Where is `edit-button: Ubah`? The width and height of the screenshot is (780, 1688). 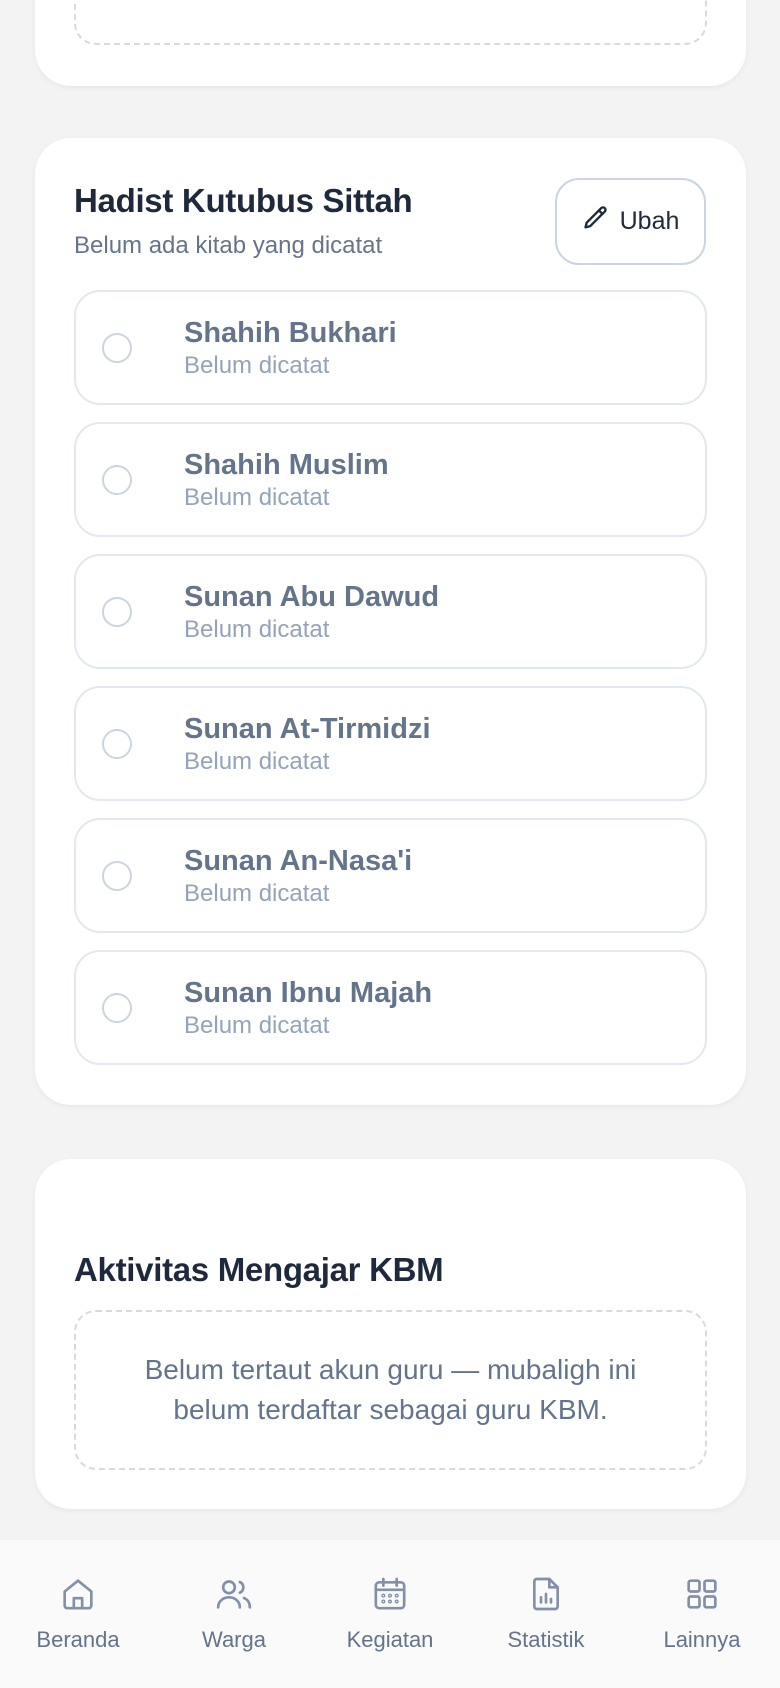
edit-button: Ubah is located at coordinates (630, 221).